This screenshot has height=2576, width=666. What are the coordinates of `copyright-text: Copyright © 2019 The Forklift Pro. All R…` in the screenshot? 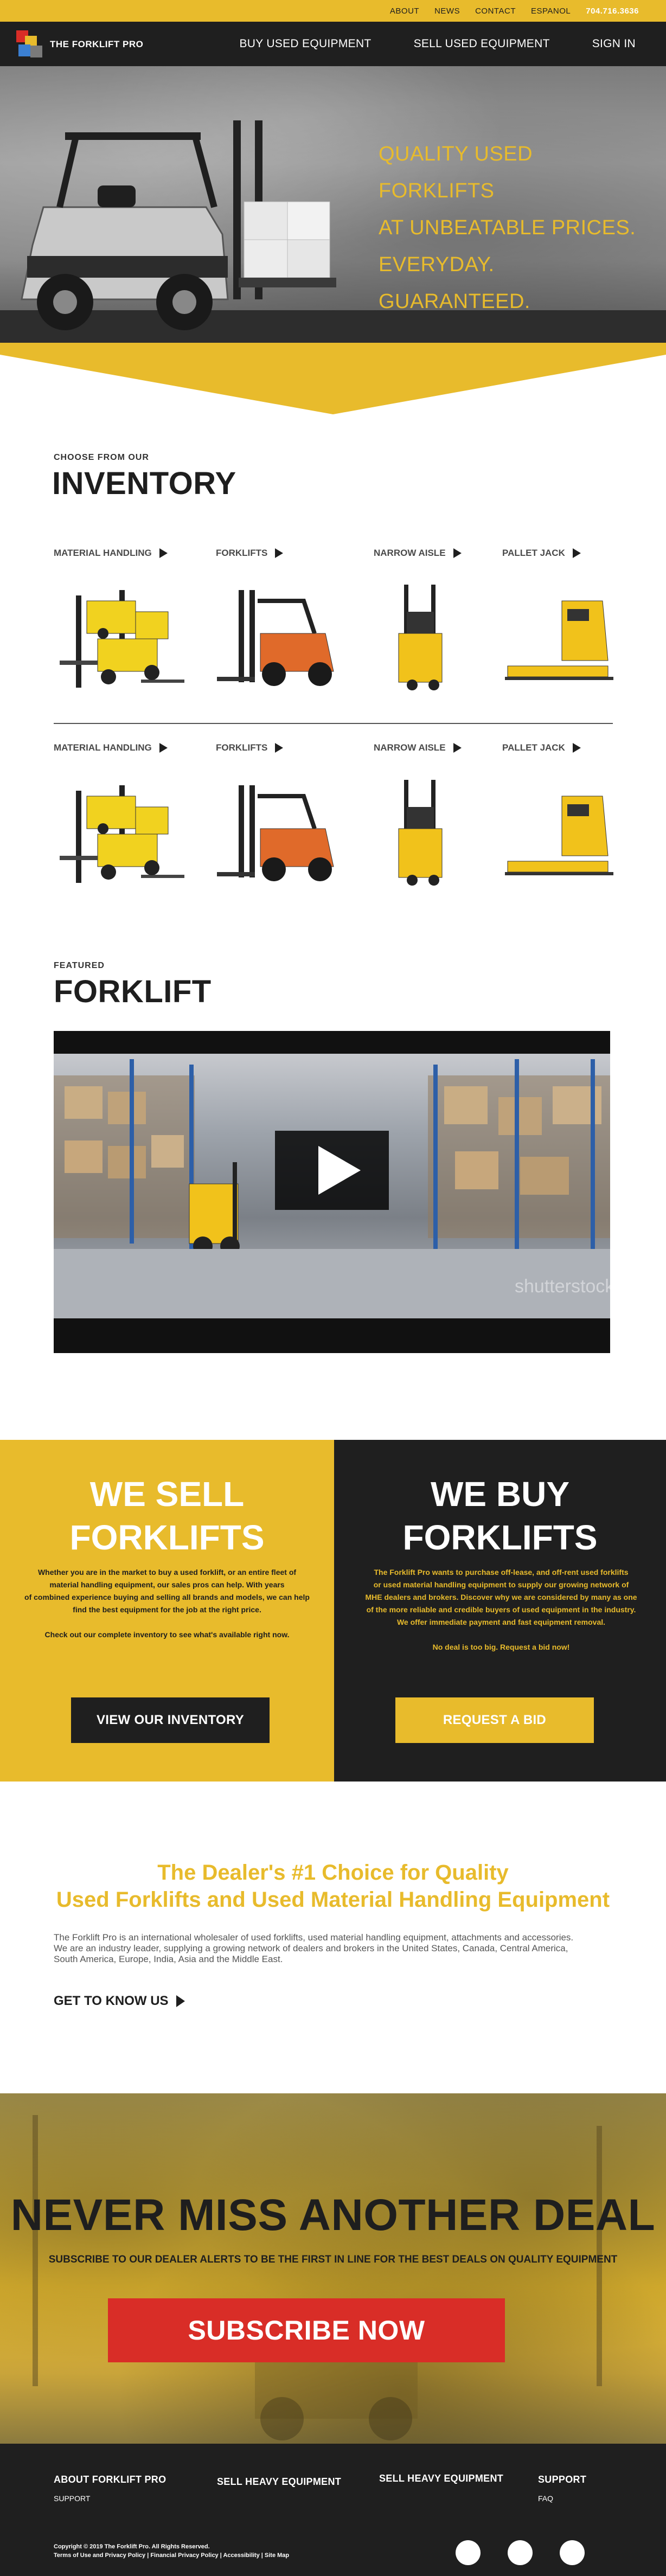 It's located at (132, 2546).